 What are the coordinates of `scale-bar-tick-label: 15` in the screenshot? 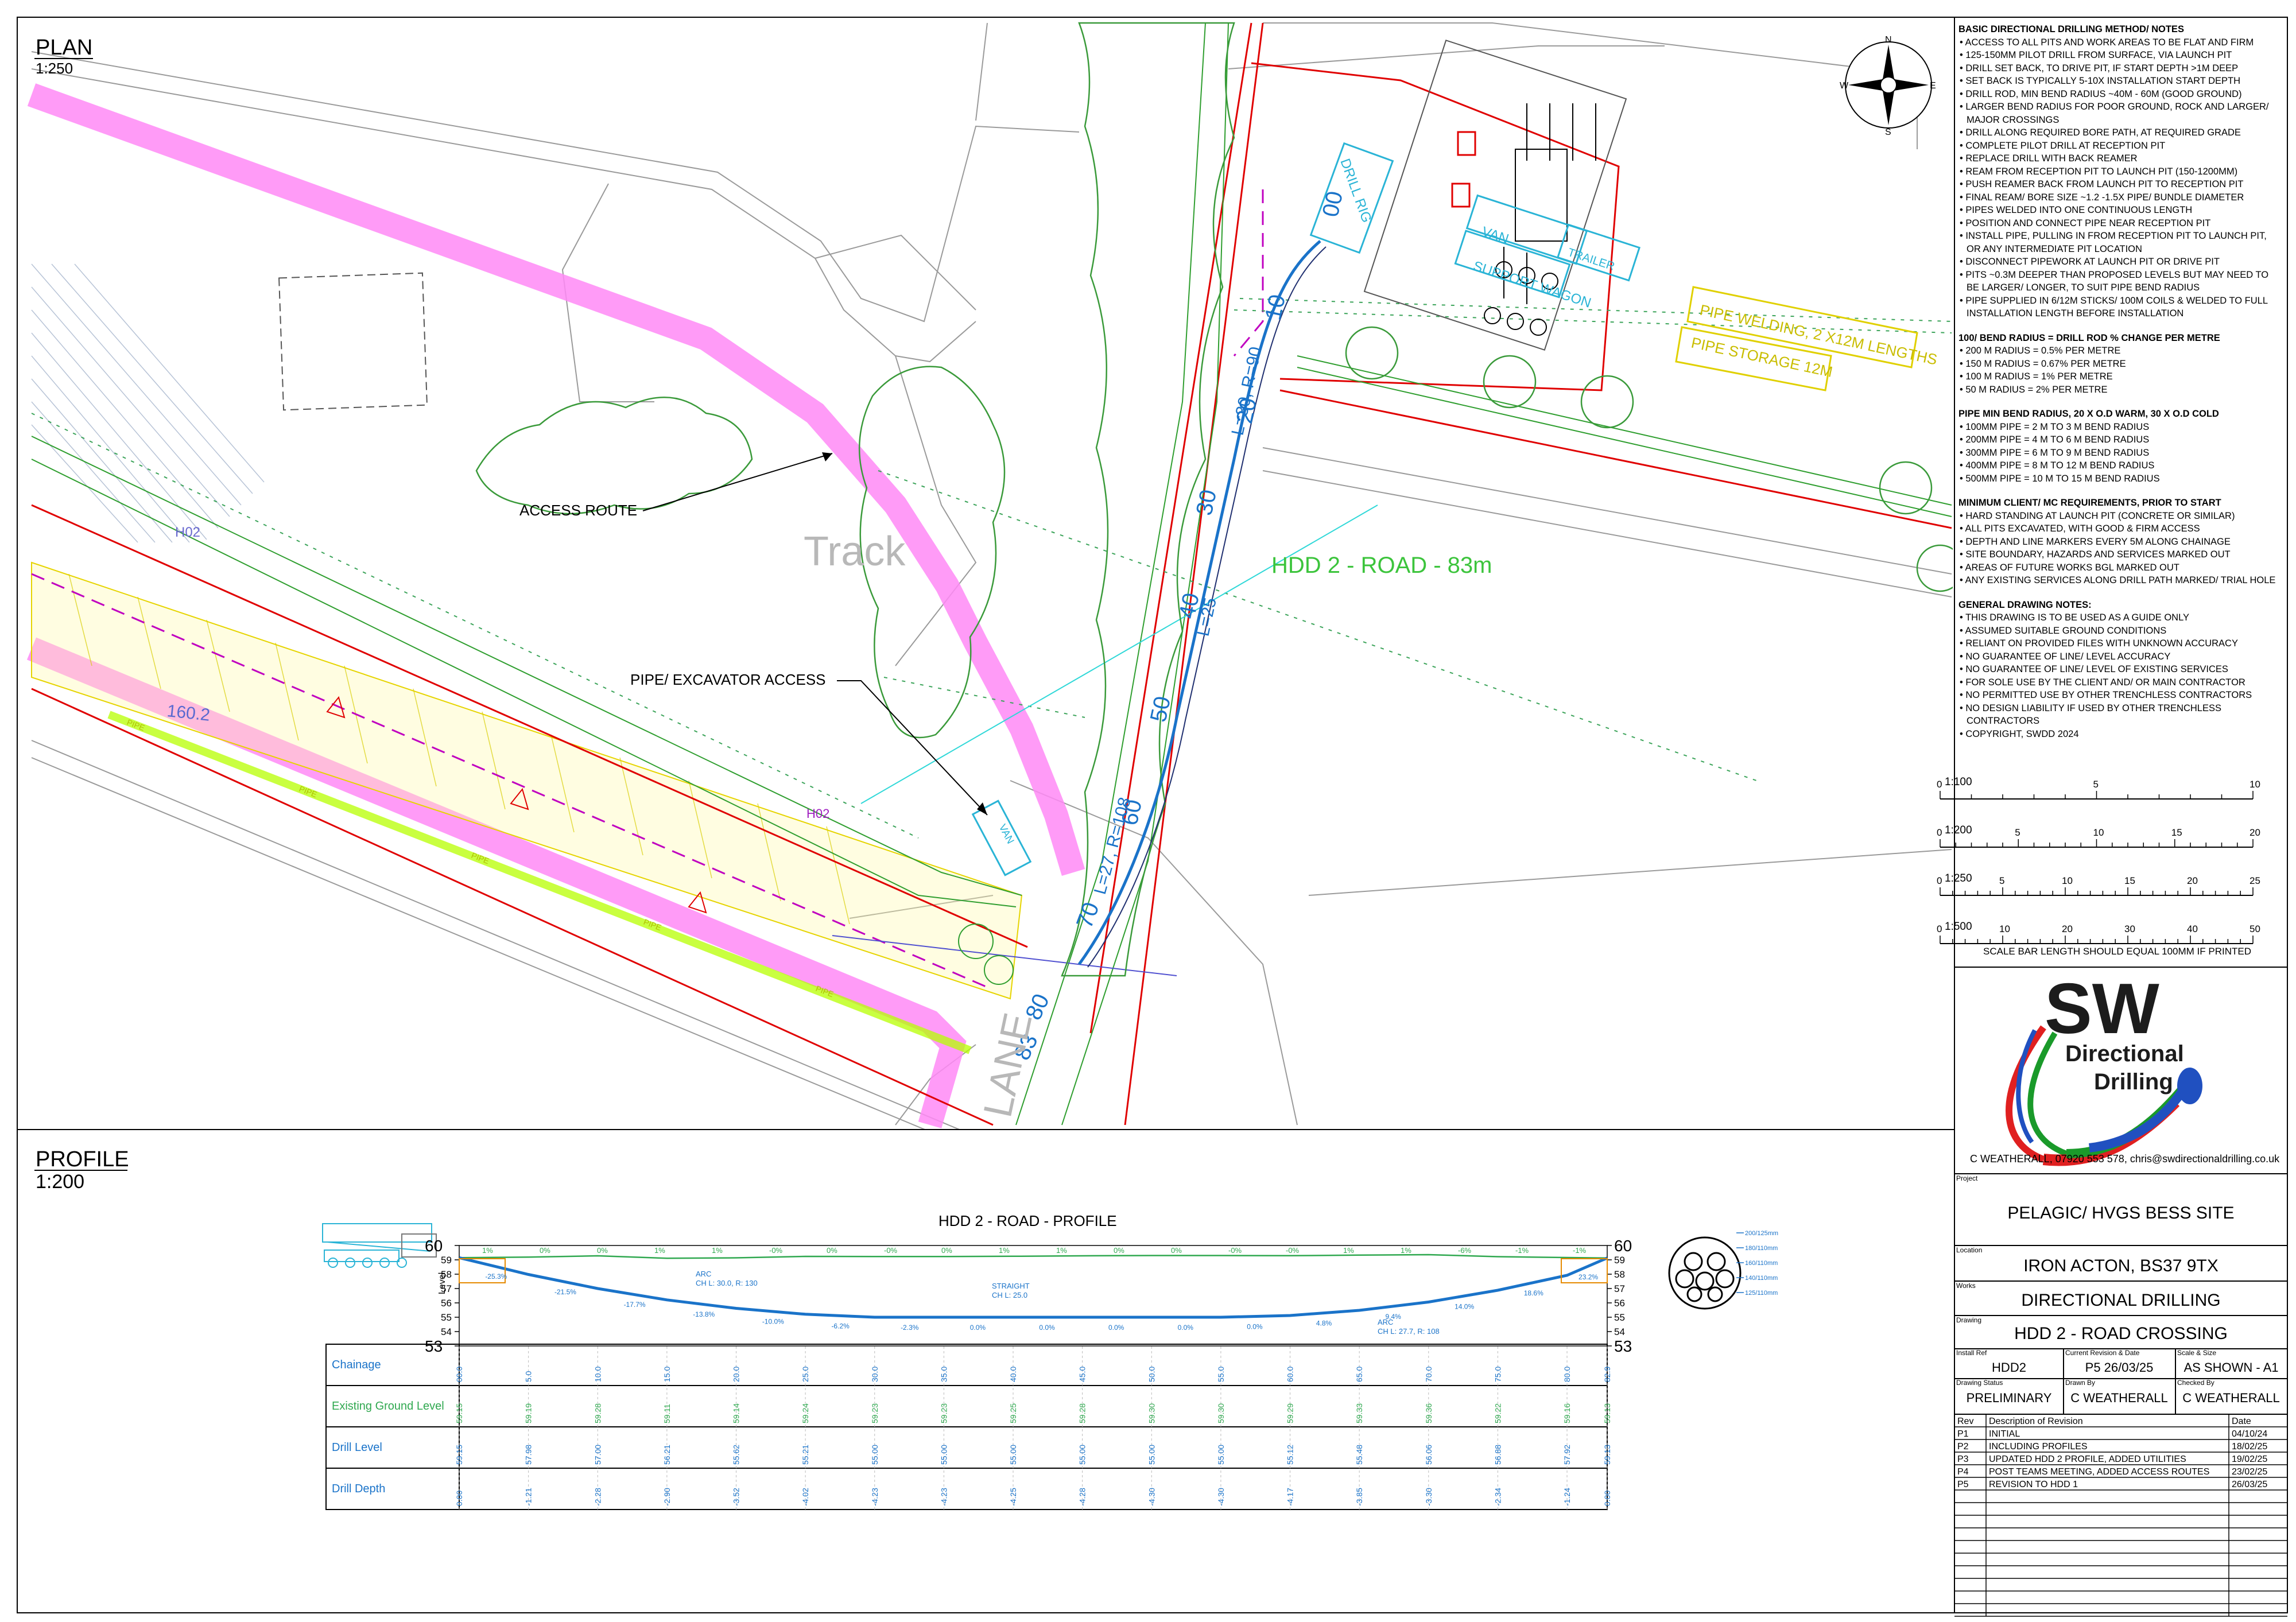 It's located at (2129, 880).